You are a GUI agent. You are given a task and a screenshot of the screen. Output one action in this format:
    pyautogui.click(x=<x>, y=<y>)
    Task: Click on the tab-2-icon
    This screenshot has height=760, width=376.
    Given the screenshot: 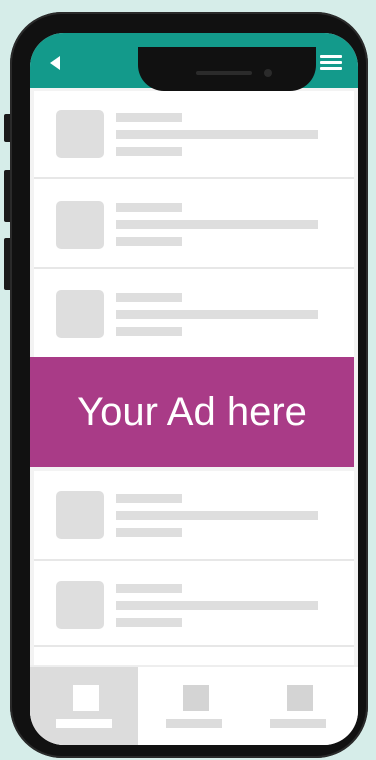 What is the action you would take?
    pyautogui.click(x=196, y=698)
    